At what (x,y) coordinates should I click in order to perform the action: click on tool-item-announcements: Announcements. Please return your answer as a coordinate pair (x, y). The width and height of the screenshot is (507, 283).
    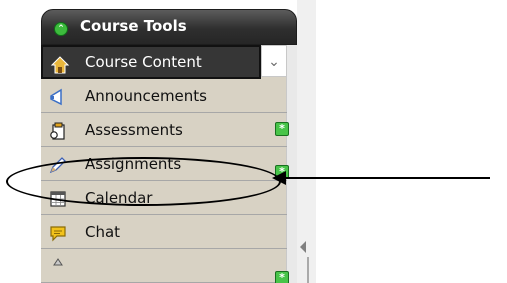
    Looking at the image, I should click on (164, 96).